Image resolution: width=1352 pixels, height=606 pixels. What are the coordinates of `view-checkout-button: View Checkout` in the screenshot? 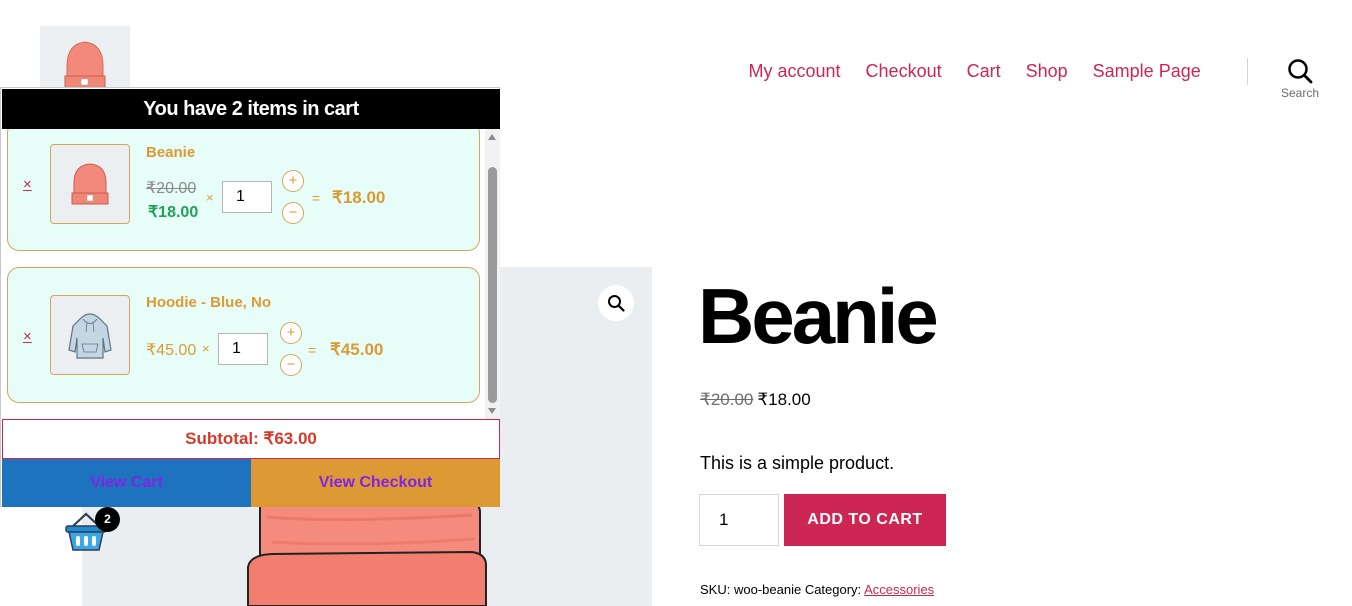 It's located at (375, 483).